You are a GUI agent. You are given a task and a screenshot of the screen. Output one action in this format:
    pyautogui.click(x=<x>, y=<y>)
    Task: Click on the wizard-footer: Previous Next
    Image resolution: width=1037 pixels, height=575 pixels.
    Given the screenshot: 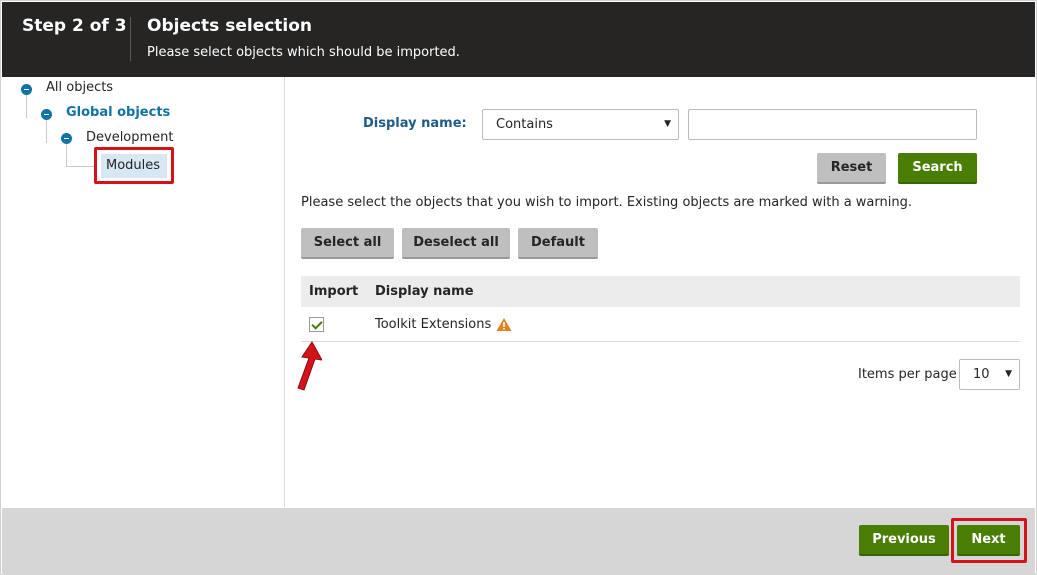 What is the action you would take?
    pyautogui.click(x=518, y=541)
    